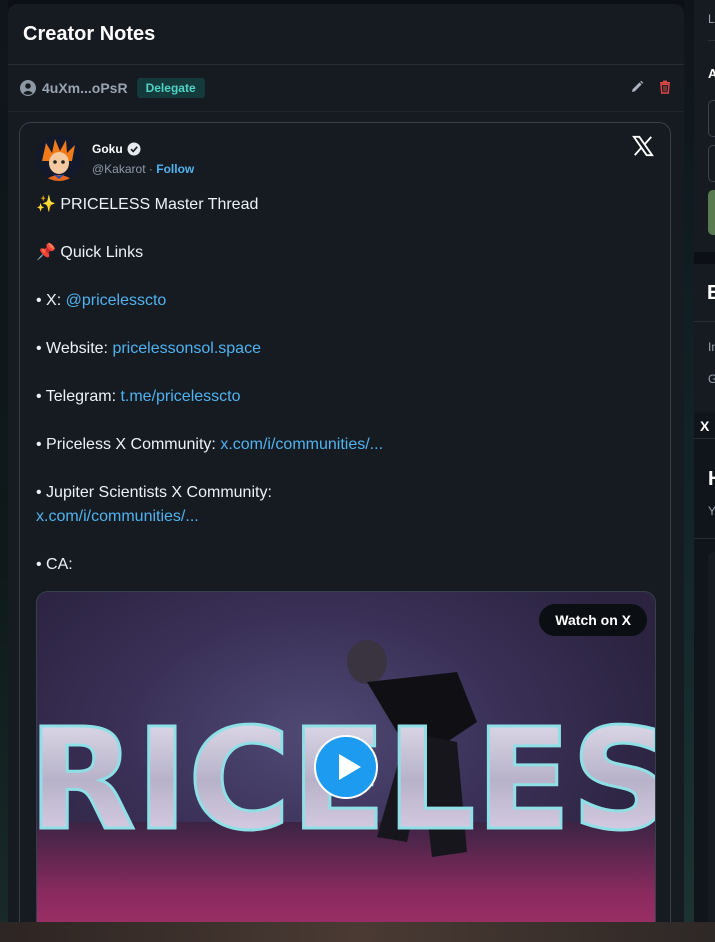 This screenshot has width=715, height=942. I want to click on avatar-image, so click(59, 158).